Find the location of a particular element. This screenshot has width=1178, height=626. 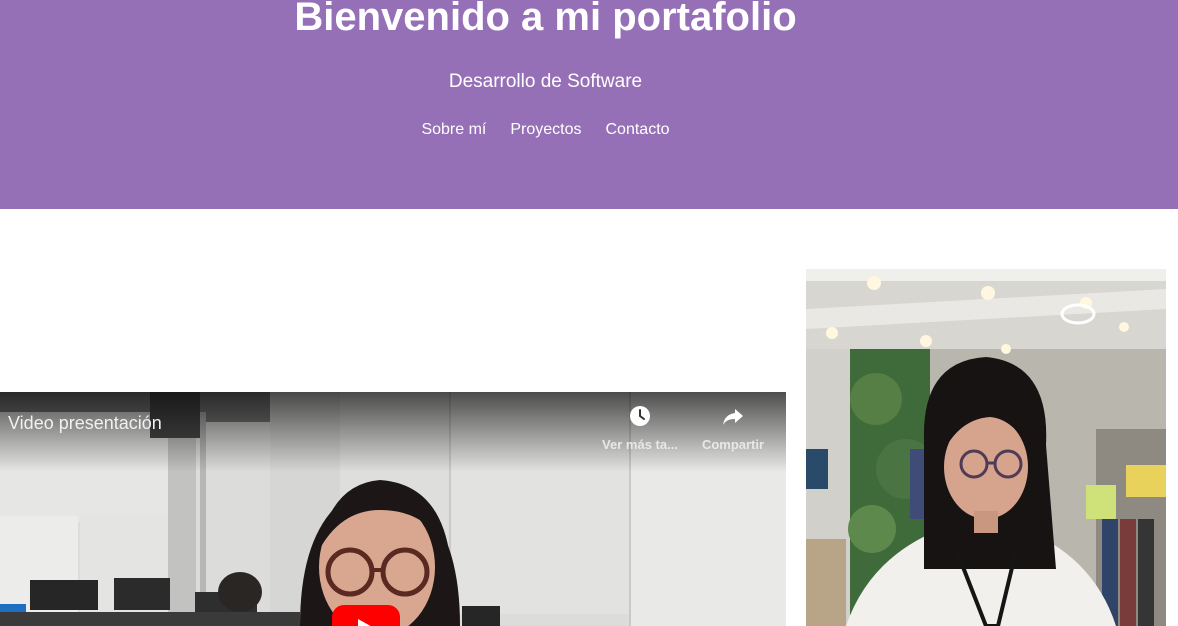

youtube-play-icon is located at coordinates (366, 615).